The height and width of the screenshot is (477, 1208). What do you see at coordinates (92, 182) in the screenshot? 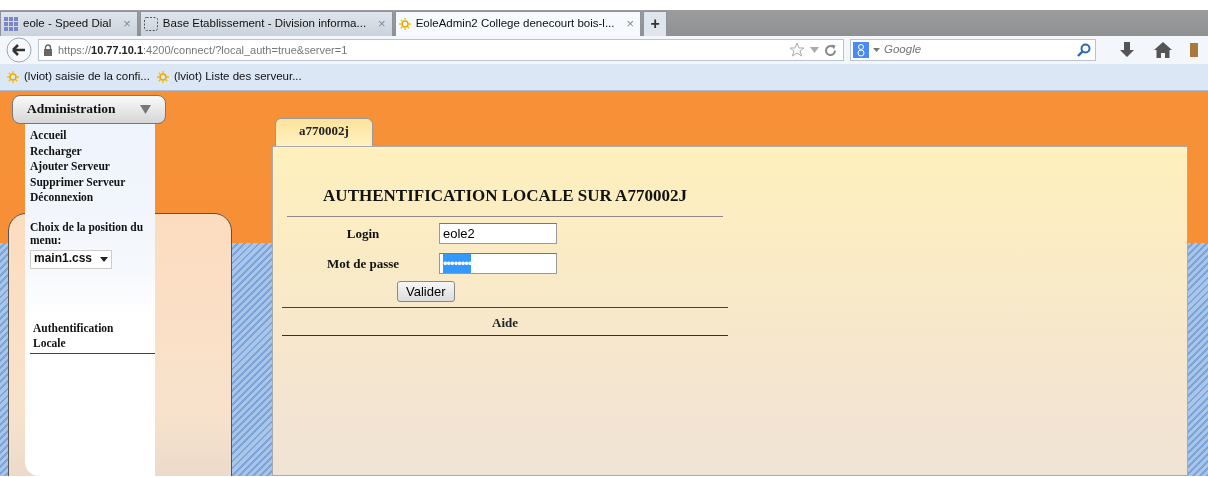
I see `menu-link: Supprimer Serveur` at bounding box center [92, 182].